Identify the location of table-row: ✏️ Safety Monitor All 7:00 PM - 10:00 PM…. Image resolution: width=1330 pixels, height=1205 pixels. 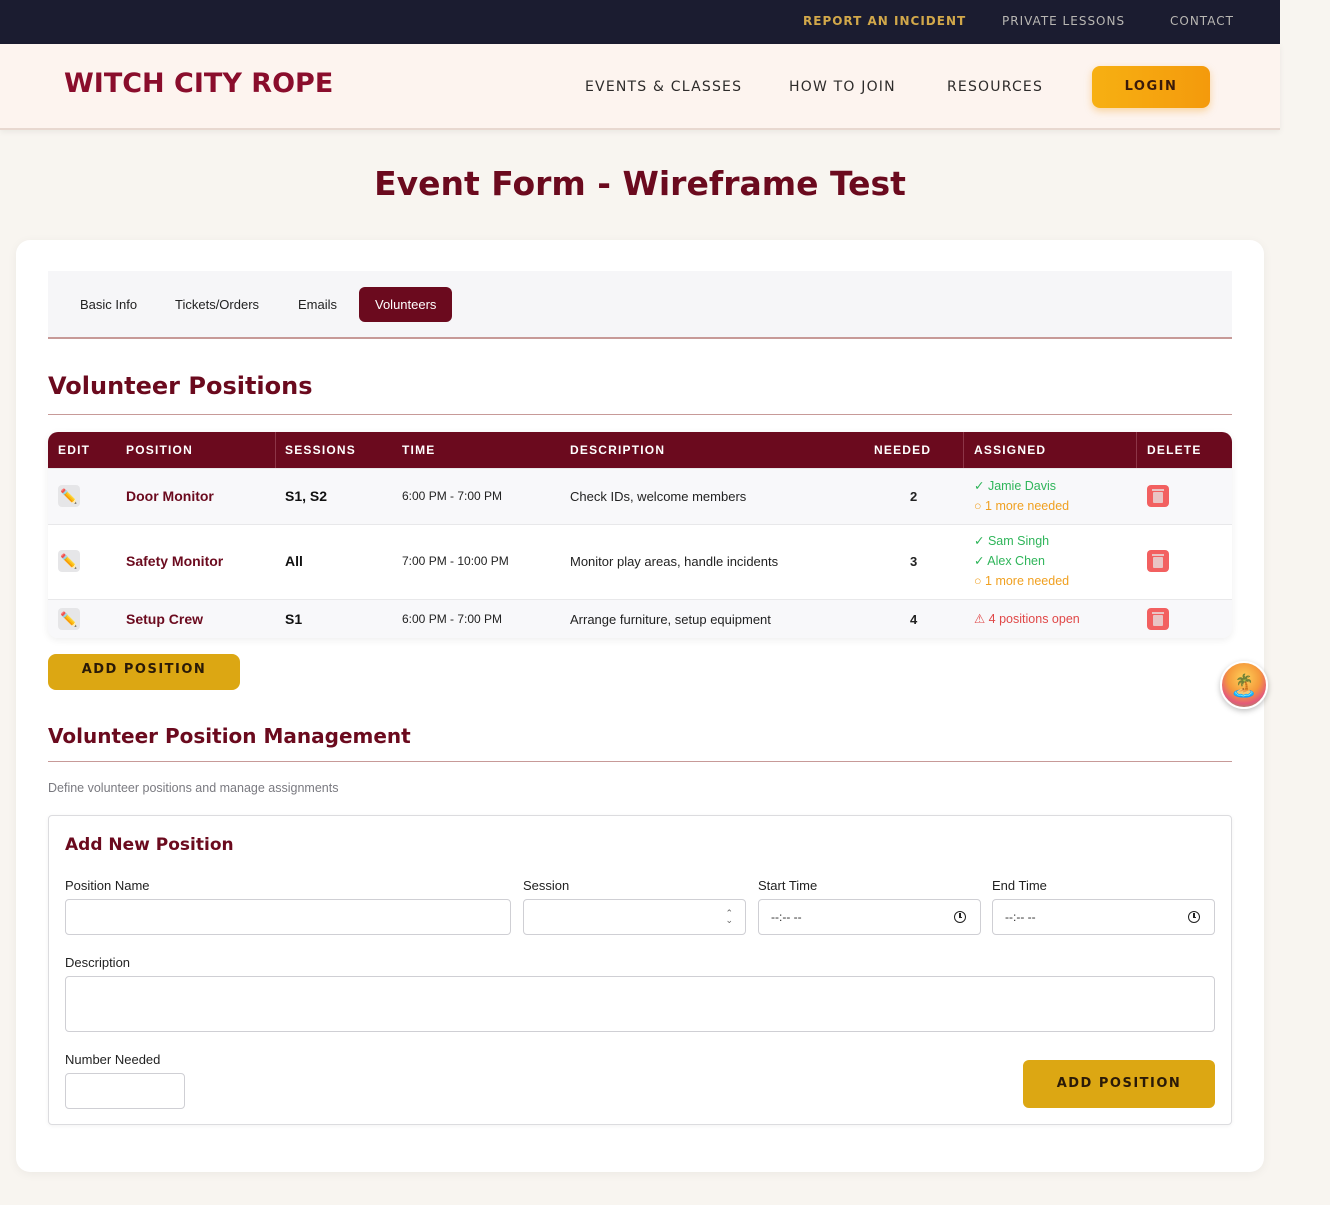
(640, 561).